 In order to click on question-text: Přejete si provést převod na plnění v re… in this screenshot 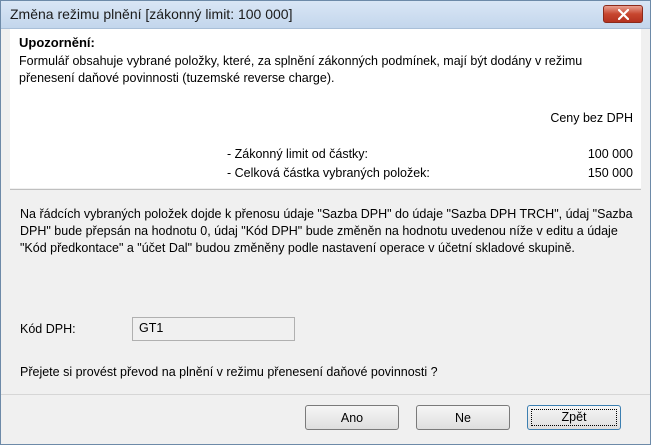, I will do `click(229, 372)`.